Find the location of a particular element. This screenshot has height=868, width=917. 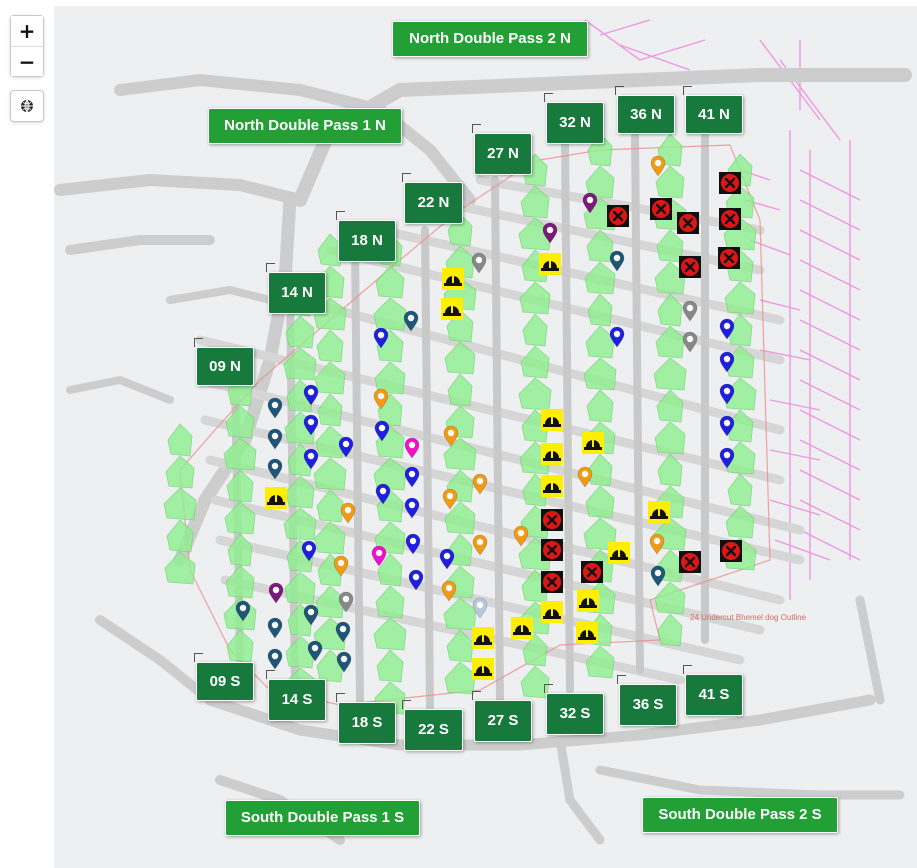

drift-label-27s: 27 S is located at coordinates (502, 716).